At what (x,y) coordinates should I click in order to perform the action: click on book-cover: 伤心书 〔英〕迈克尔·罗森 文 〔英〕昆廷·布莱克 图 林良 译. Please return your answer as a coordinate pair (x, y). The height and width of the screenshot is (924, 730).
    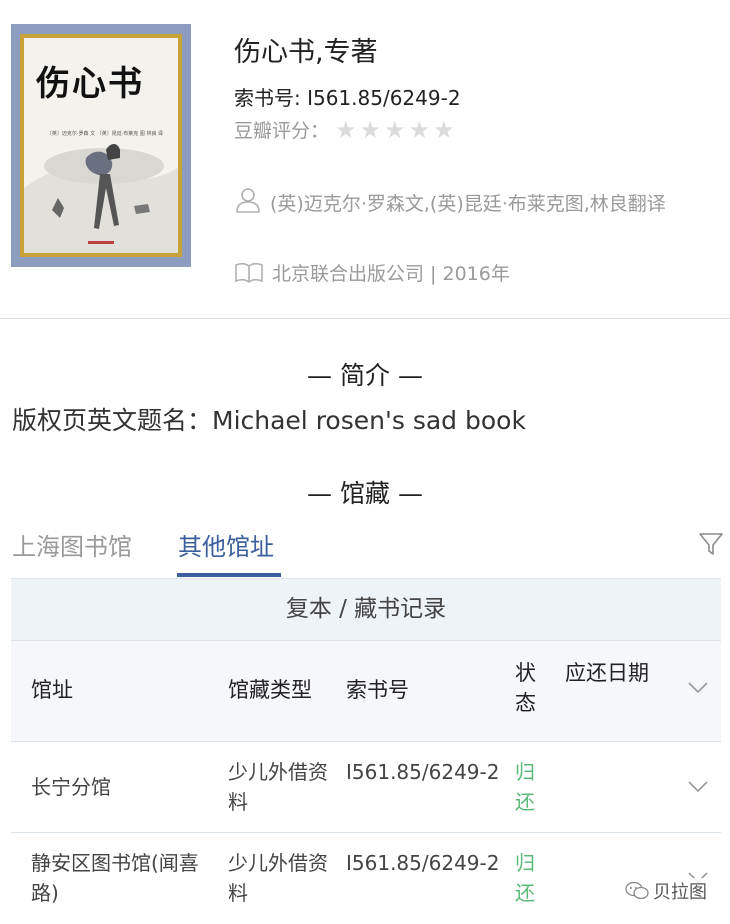
    Looking at the image, I should click on (101, 145).